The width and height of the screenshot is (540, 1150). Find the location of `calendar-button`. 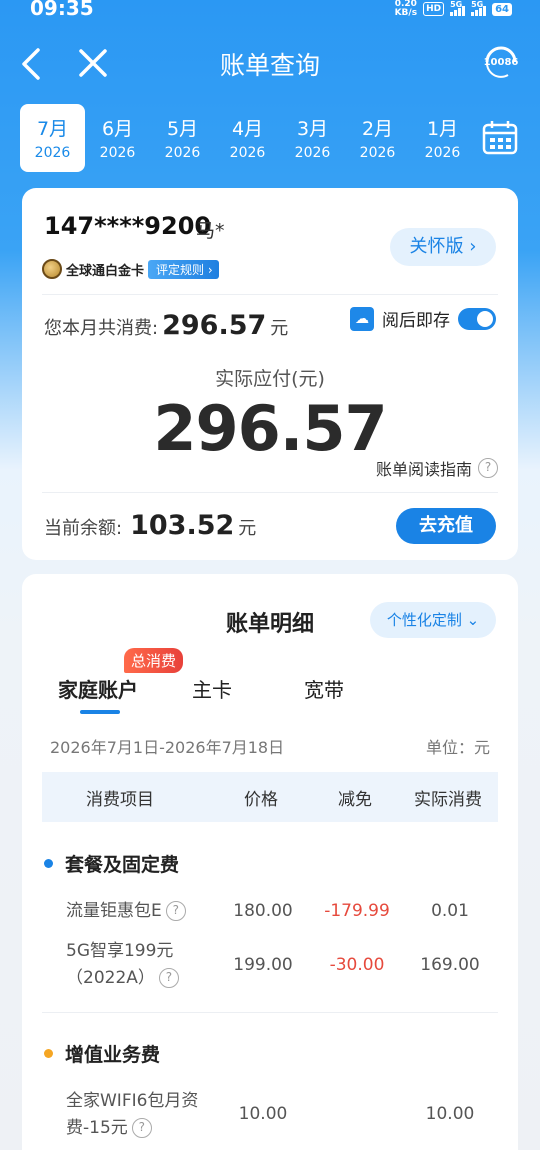

calendar-button is located at coordinates (500, 138).